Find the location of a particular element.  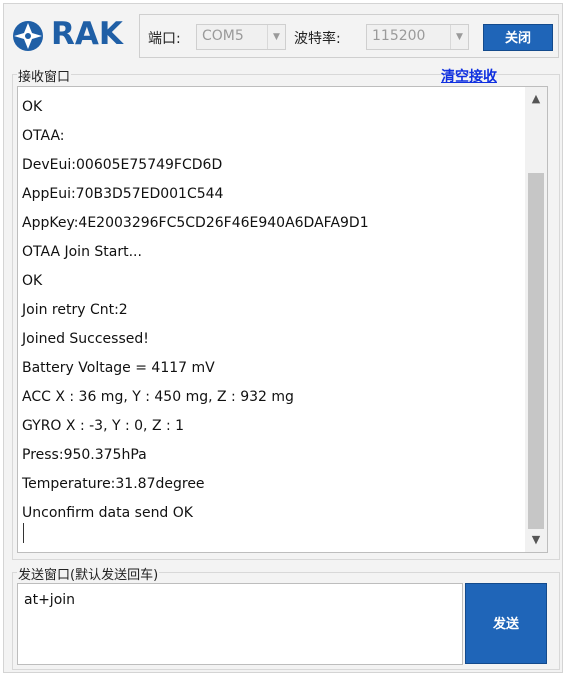

receive-line: DevEui:00605E75749FCD6D is located at coordinates (122, 165).